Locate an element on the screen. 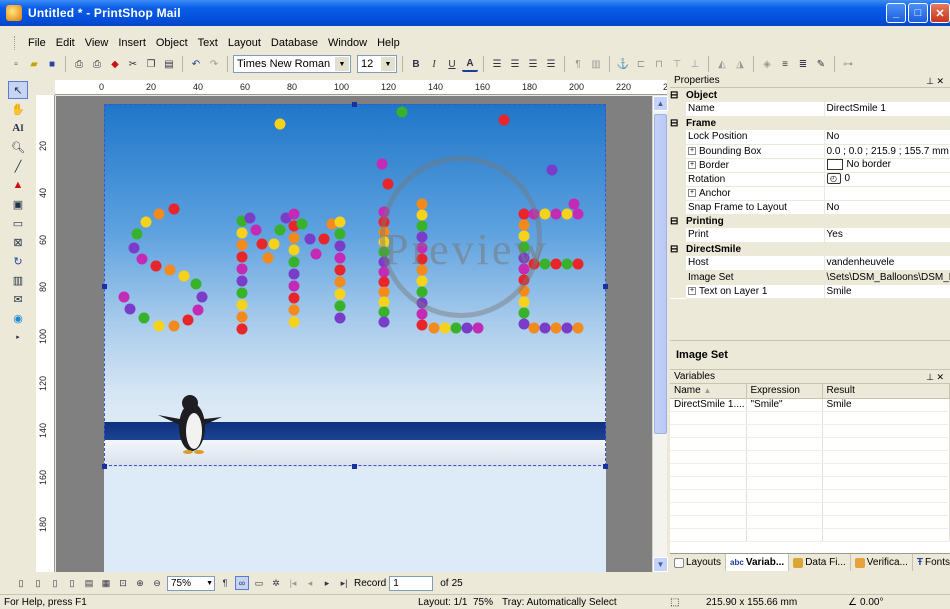  column-header-expression: Expression is located at coordinates (784, 391).